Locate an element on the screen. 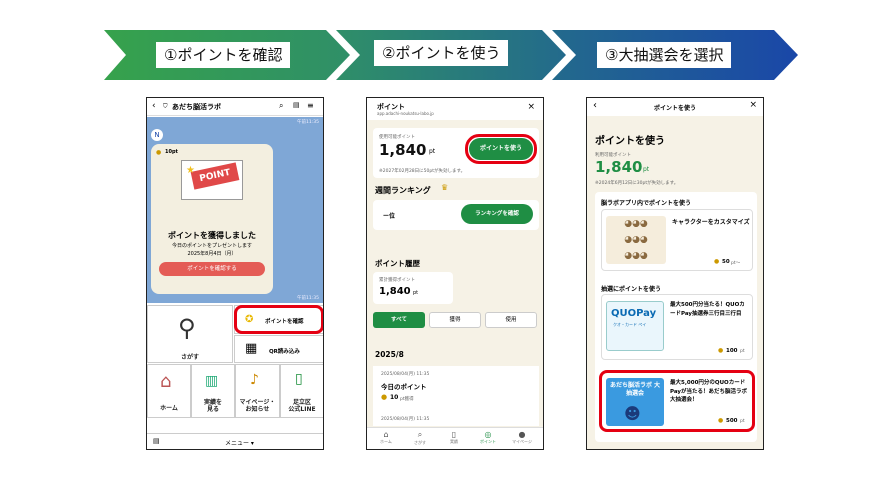  chat-time: 午前11:35 is located at coordinates (308, 122).